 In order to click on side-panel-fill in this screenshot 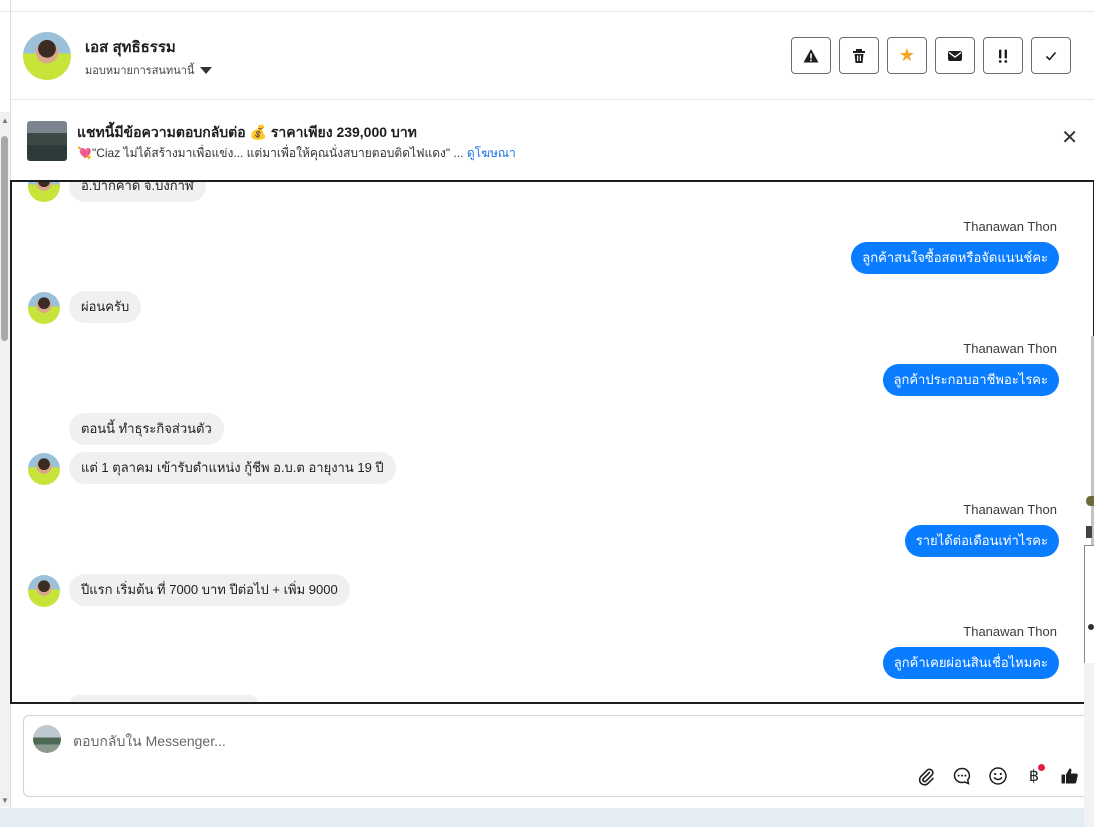, I will do `click(1089, 745)`.